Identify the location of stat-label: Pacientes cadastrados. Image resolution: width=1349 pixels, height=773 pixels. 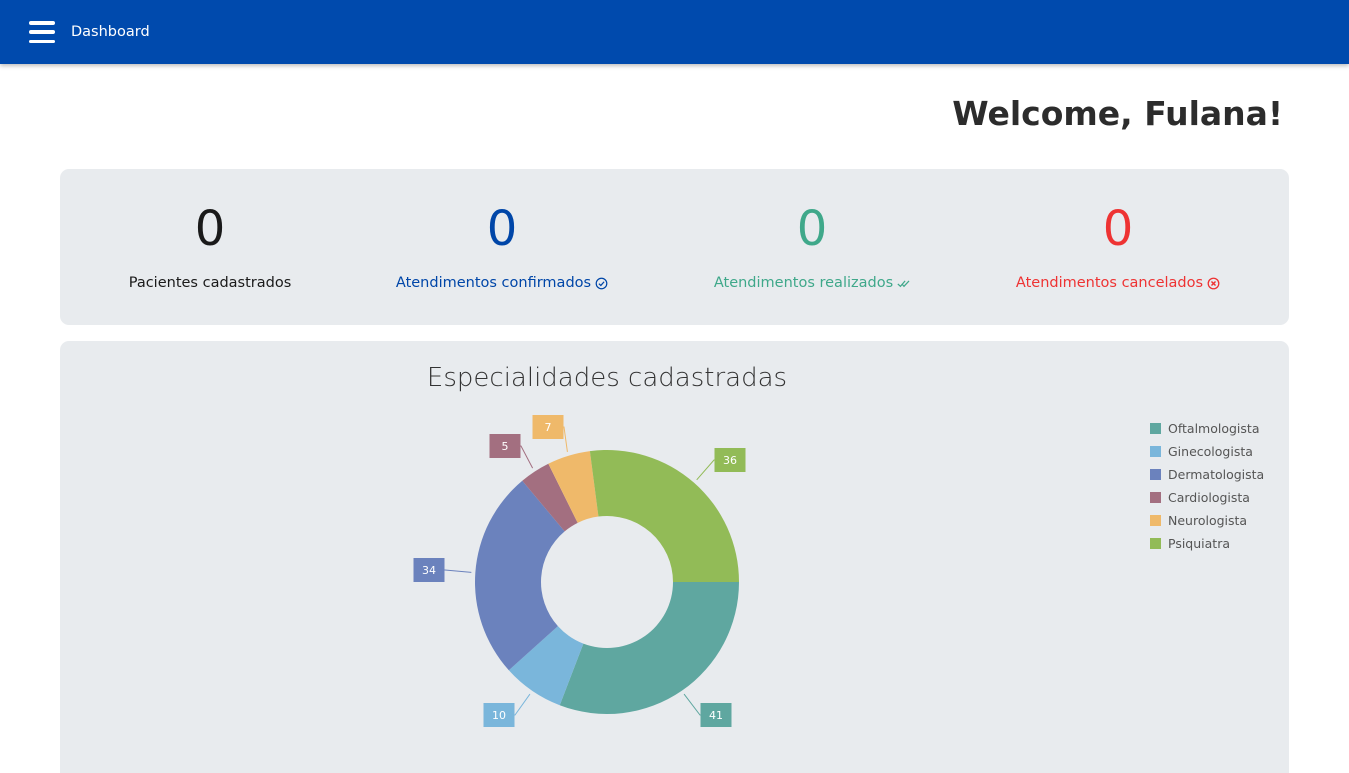
(210, 283).